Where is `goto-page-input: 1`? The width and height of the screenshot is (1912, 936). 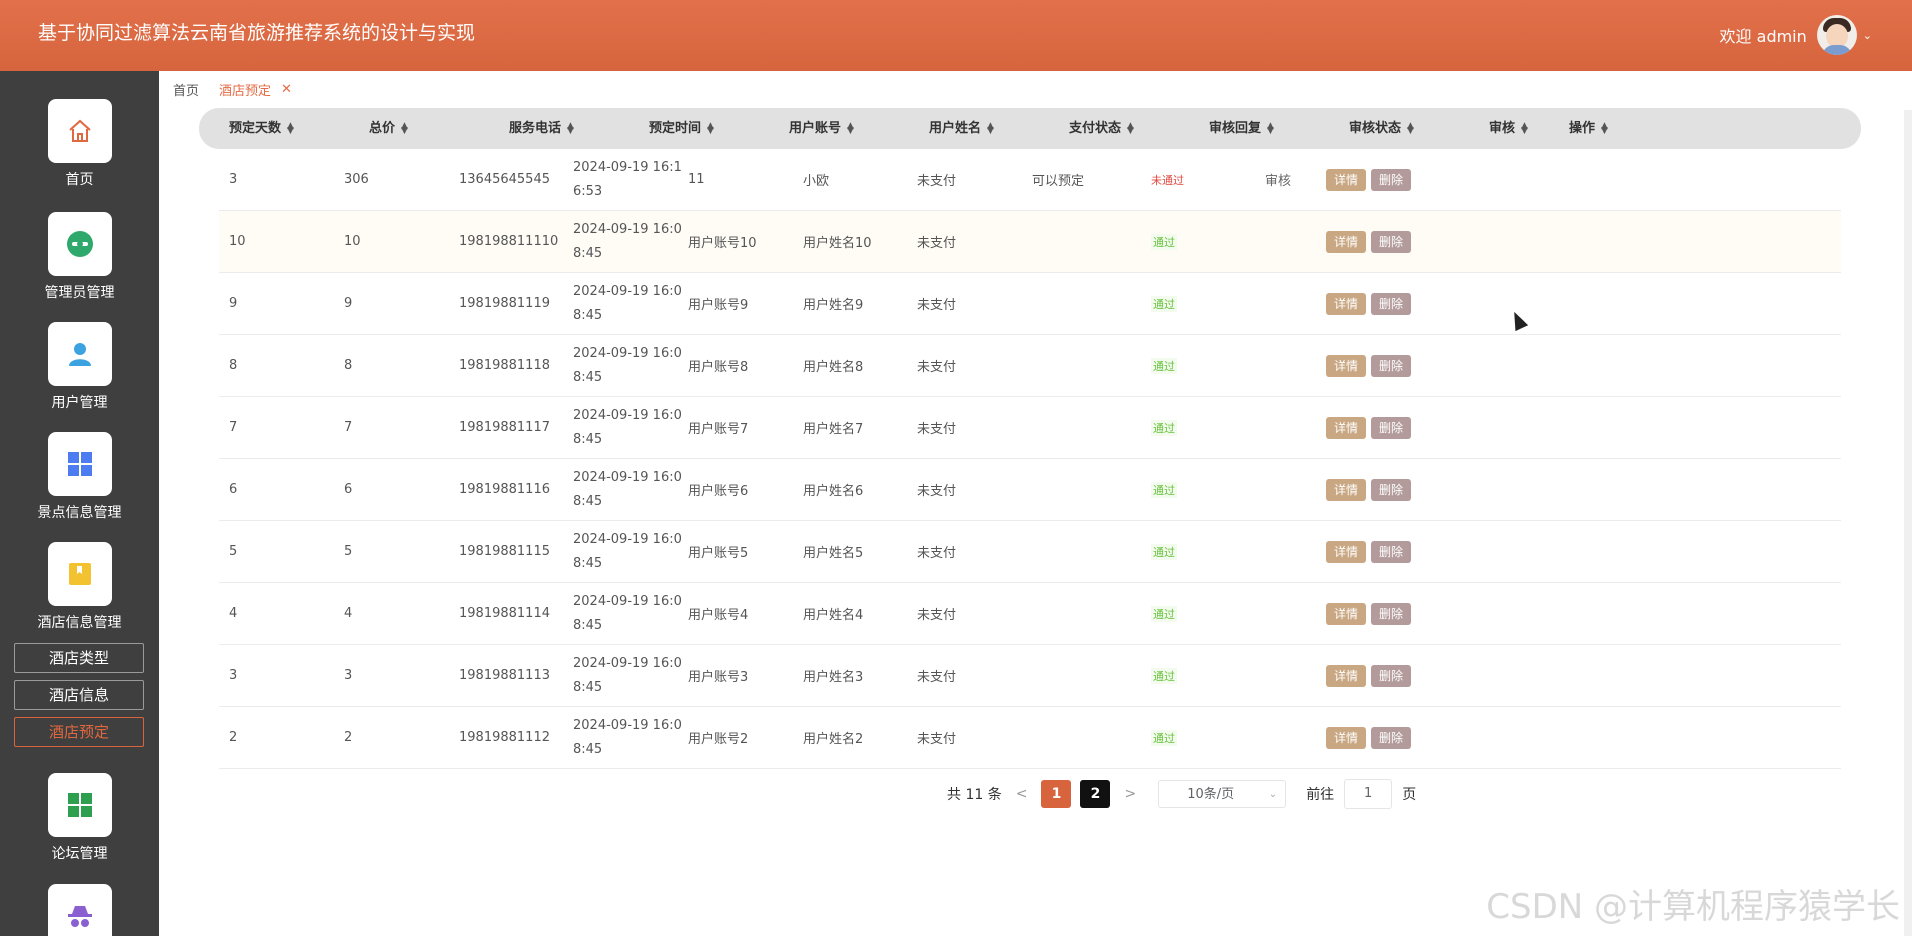
goto-page-input: 1 is located at coordinates (1368, 794).